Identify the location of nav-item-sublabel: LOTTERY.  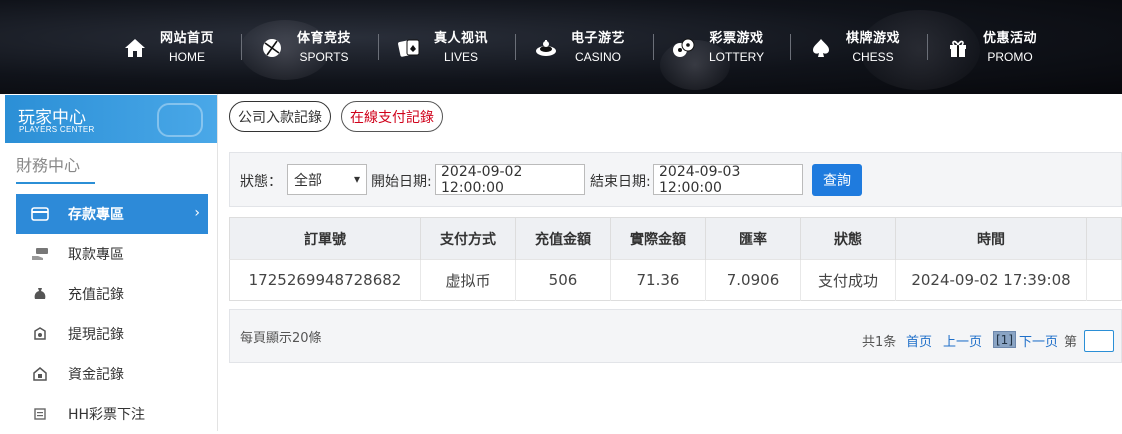
(737, 57).